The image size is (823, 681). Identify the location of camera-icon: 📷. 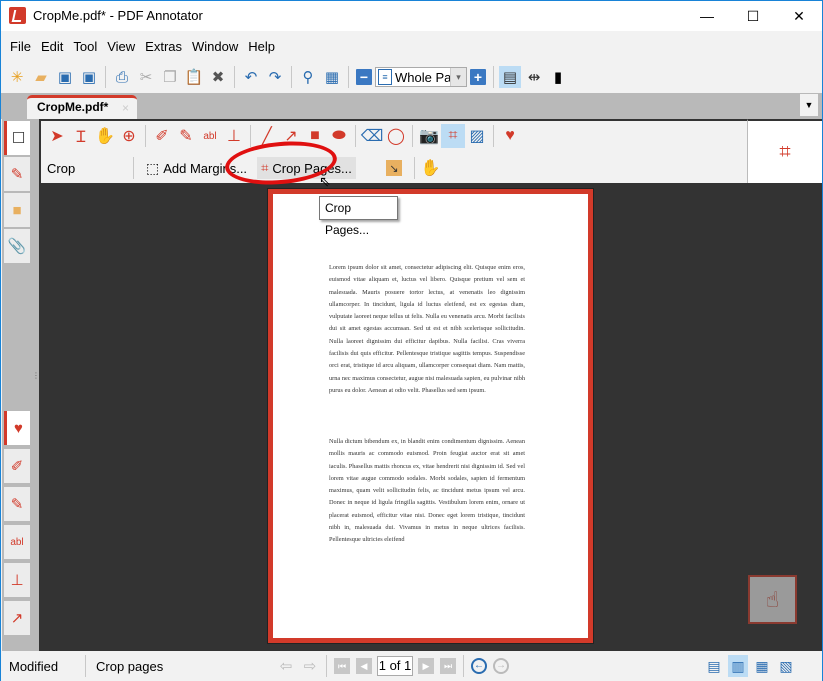
(429, 136).